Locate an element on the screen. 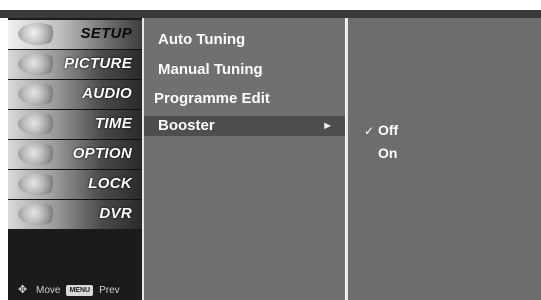 Image resolution: width=541 pixels, height=300 pixels. category-label: SETUP is located at coordinates (106, 33).